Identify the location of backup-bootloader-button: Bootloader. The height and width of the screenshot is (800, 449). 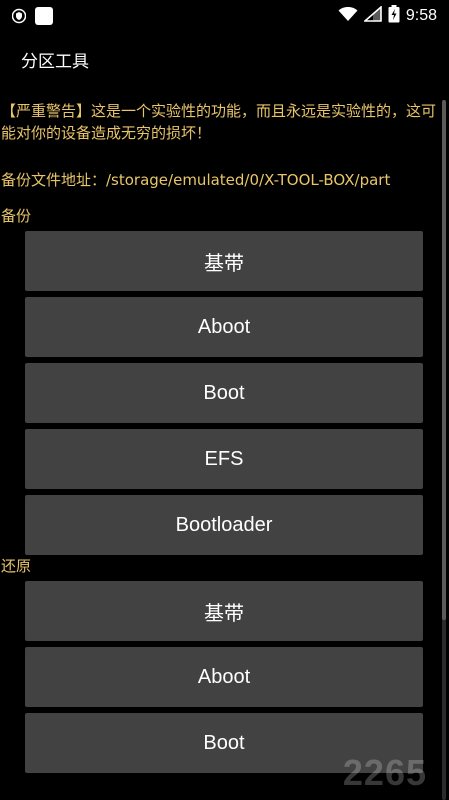
(224, 525).